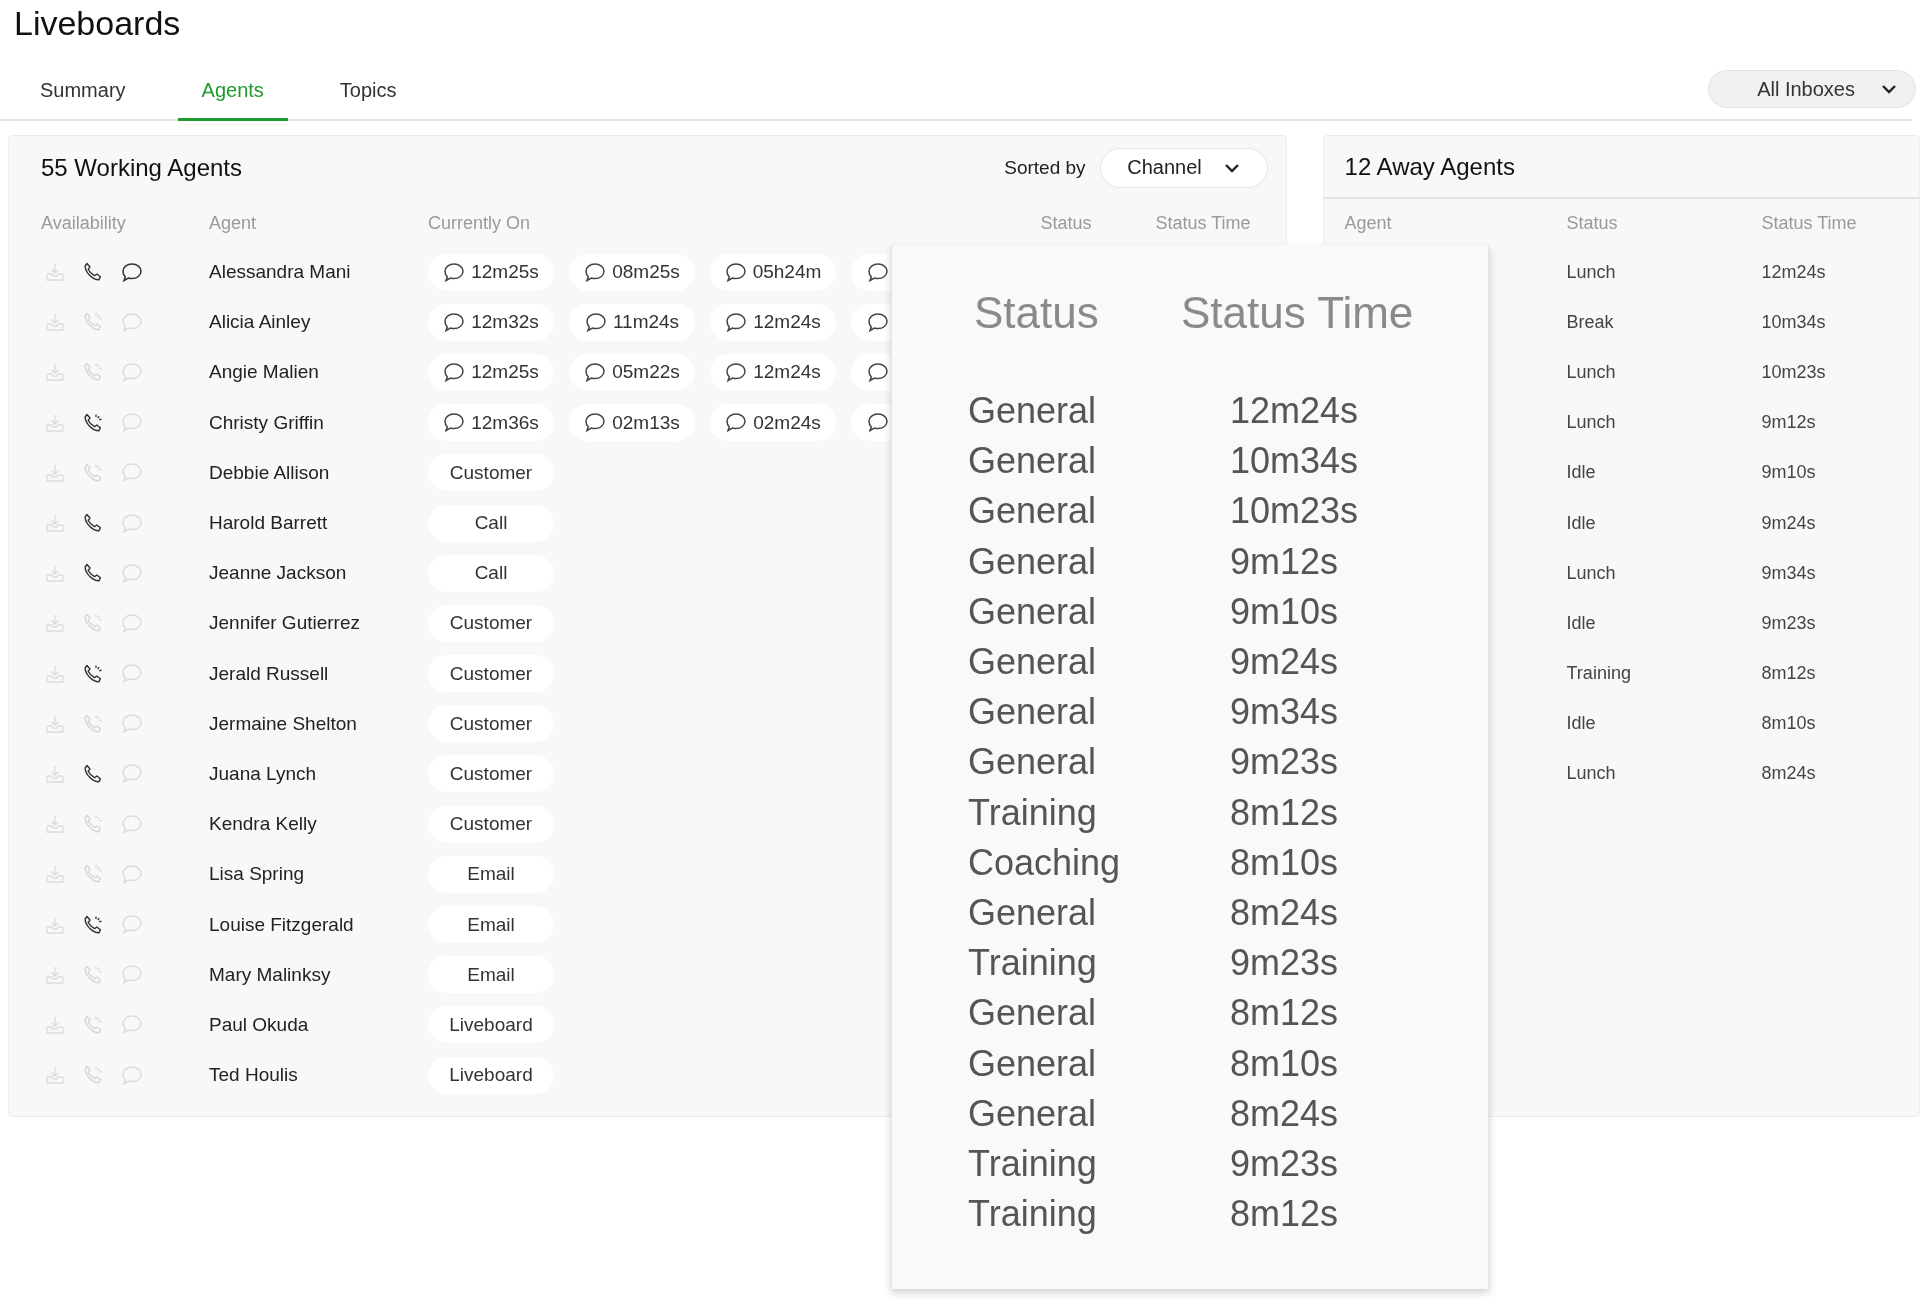  I want to click on tab: Summary, so click(83, 100).